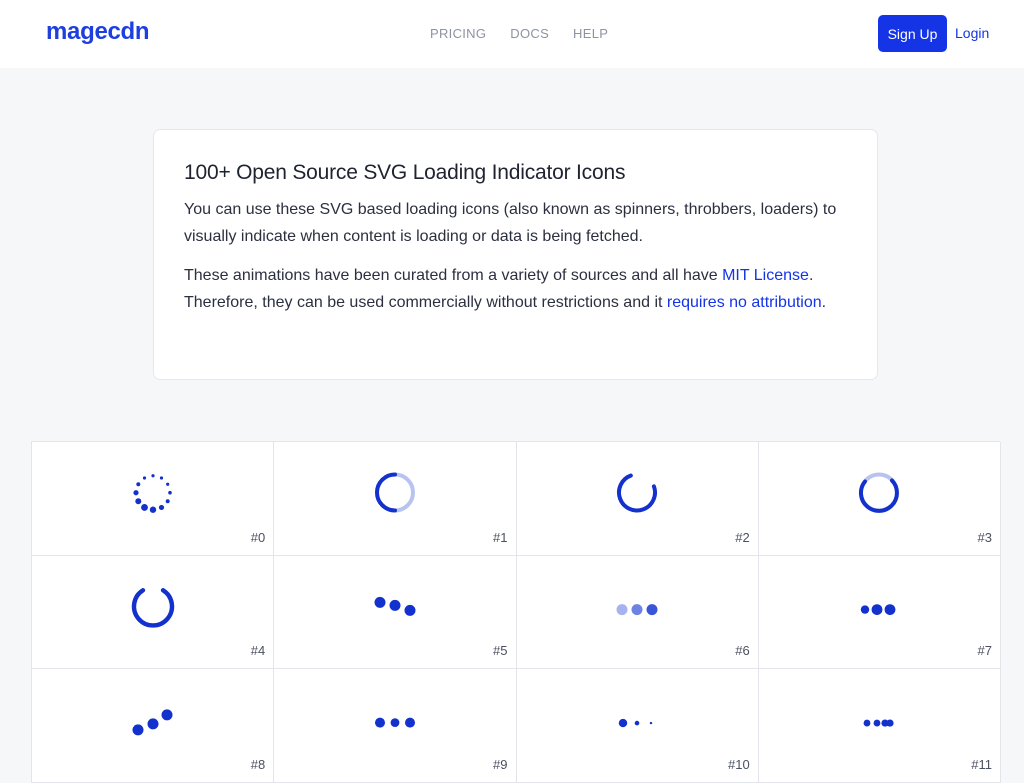 This screenshot has height=783, width=1024. I want to click on loader-card-11: #11, so click(879, 726).